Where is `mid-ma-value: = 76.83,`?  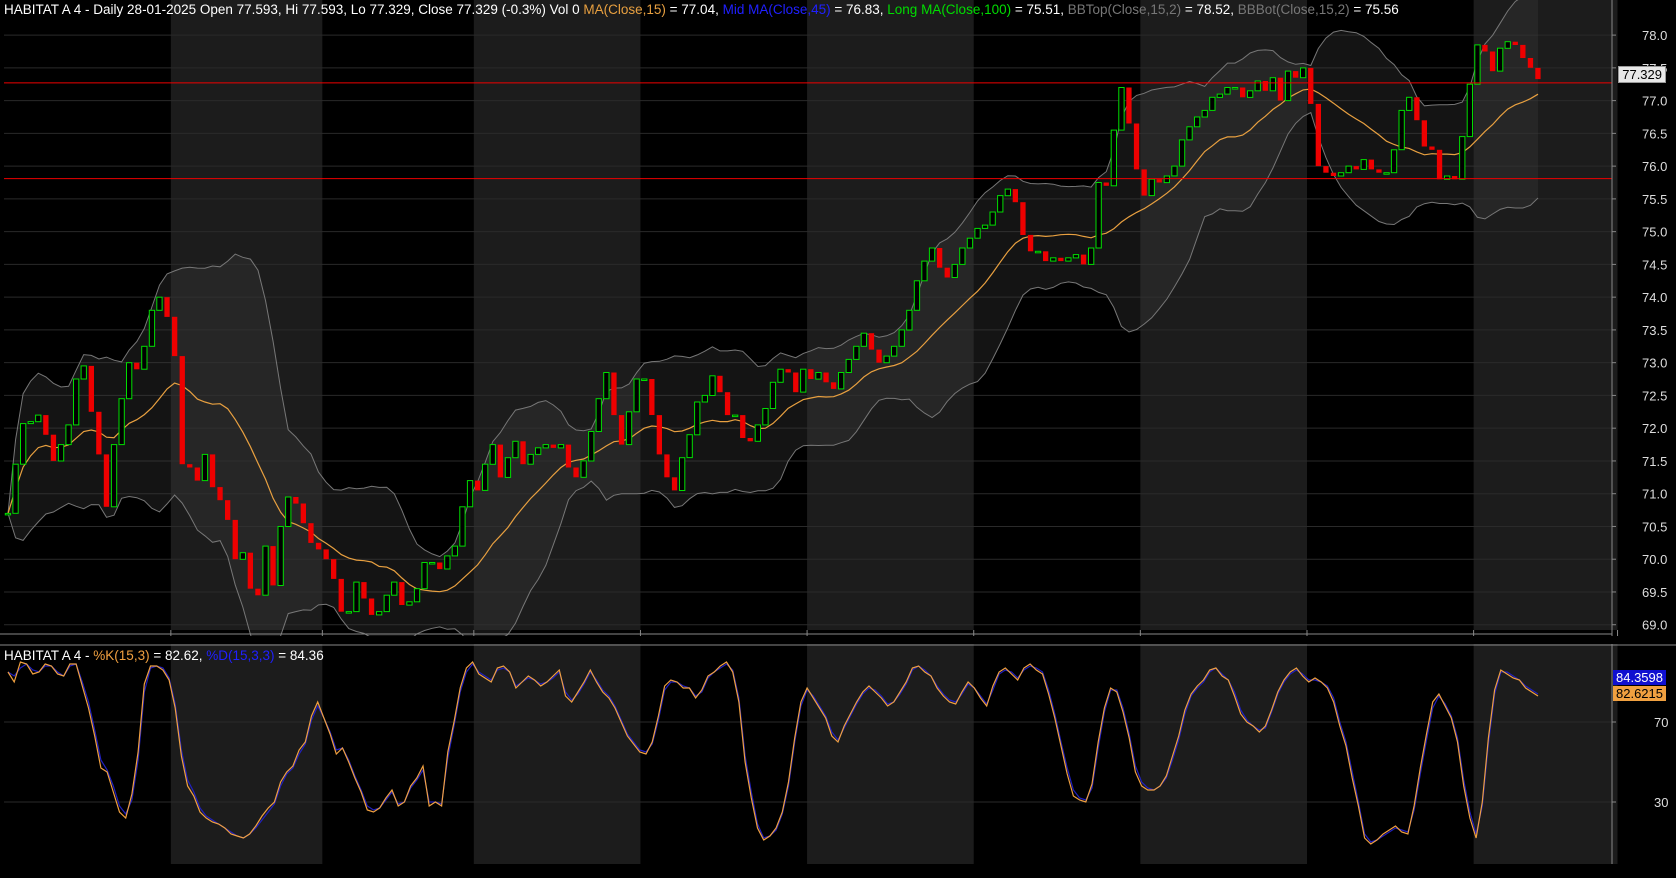 mid-ma-value: = 76.83, is located at coordinates (859, 9).